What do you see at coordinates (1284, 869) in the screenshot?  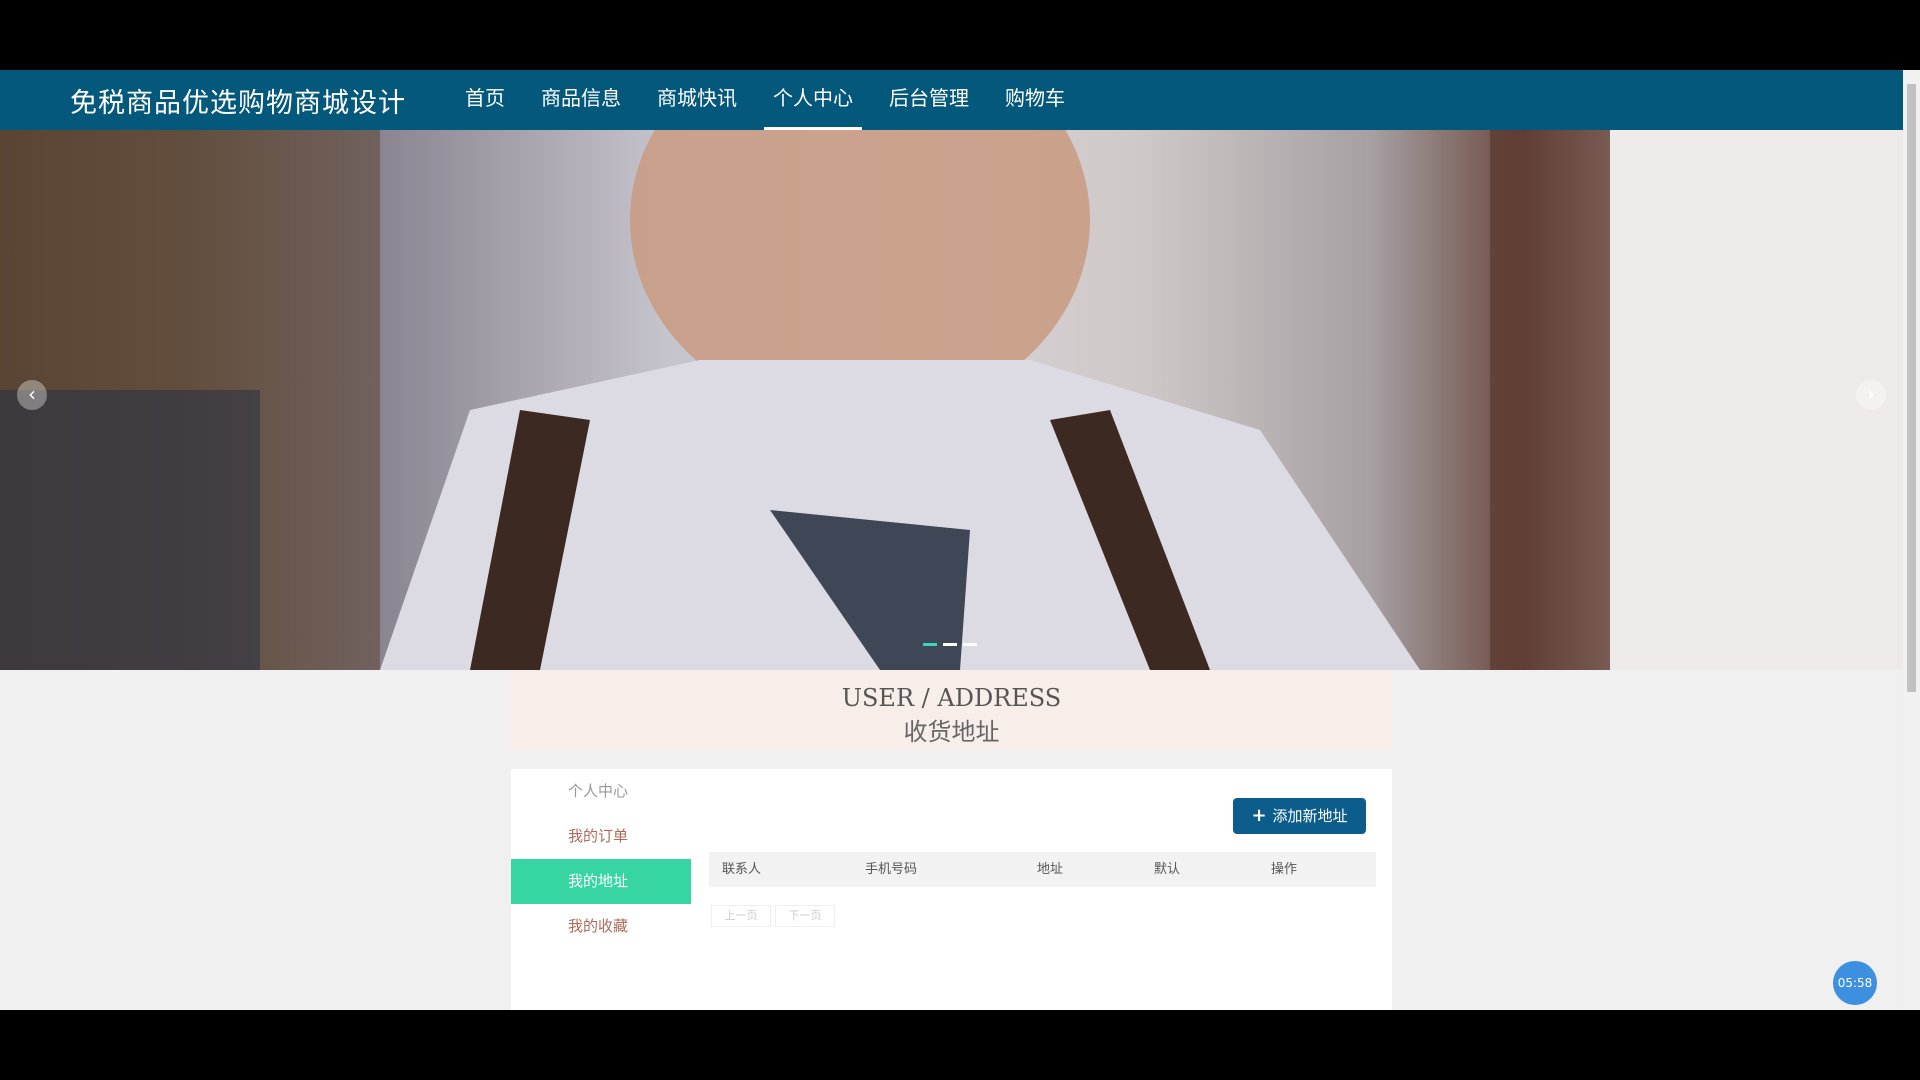 I see `column-header-actions: 操作` at bounding box center [1284, 869].